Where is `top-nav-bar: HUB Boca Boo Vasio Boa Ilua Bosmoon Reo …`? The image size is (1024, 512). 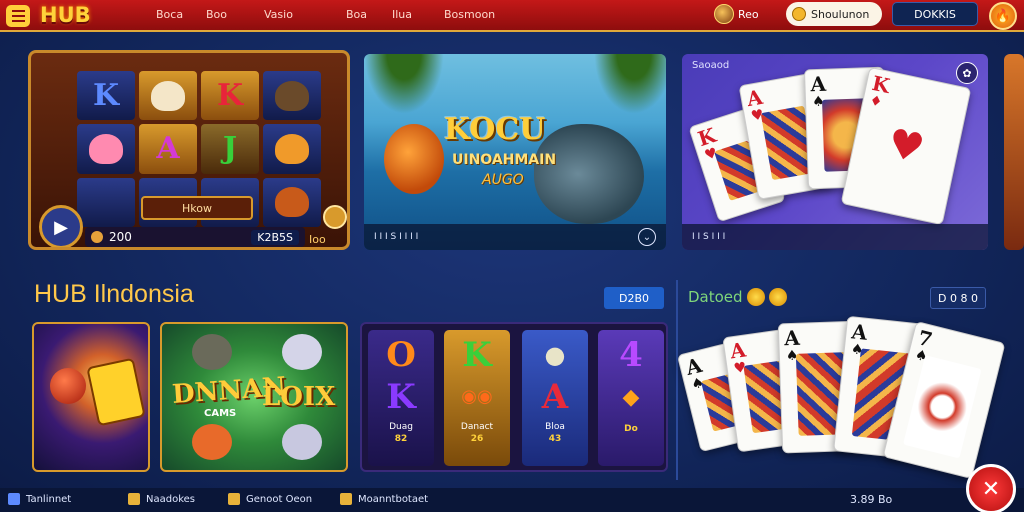 top-nav-bar: HUB Boca Boo Vasio Boa Ilua Bosmoon Reo … is located at coordinates (512, 16).